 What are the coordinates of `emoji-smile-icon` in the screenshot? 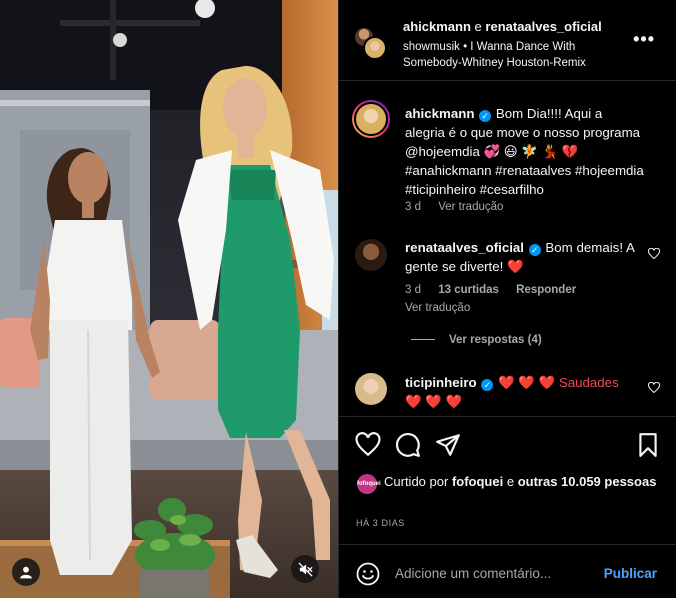 It's located at (368, 574).